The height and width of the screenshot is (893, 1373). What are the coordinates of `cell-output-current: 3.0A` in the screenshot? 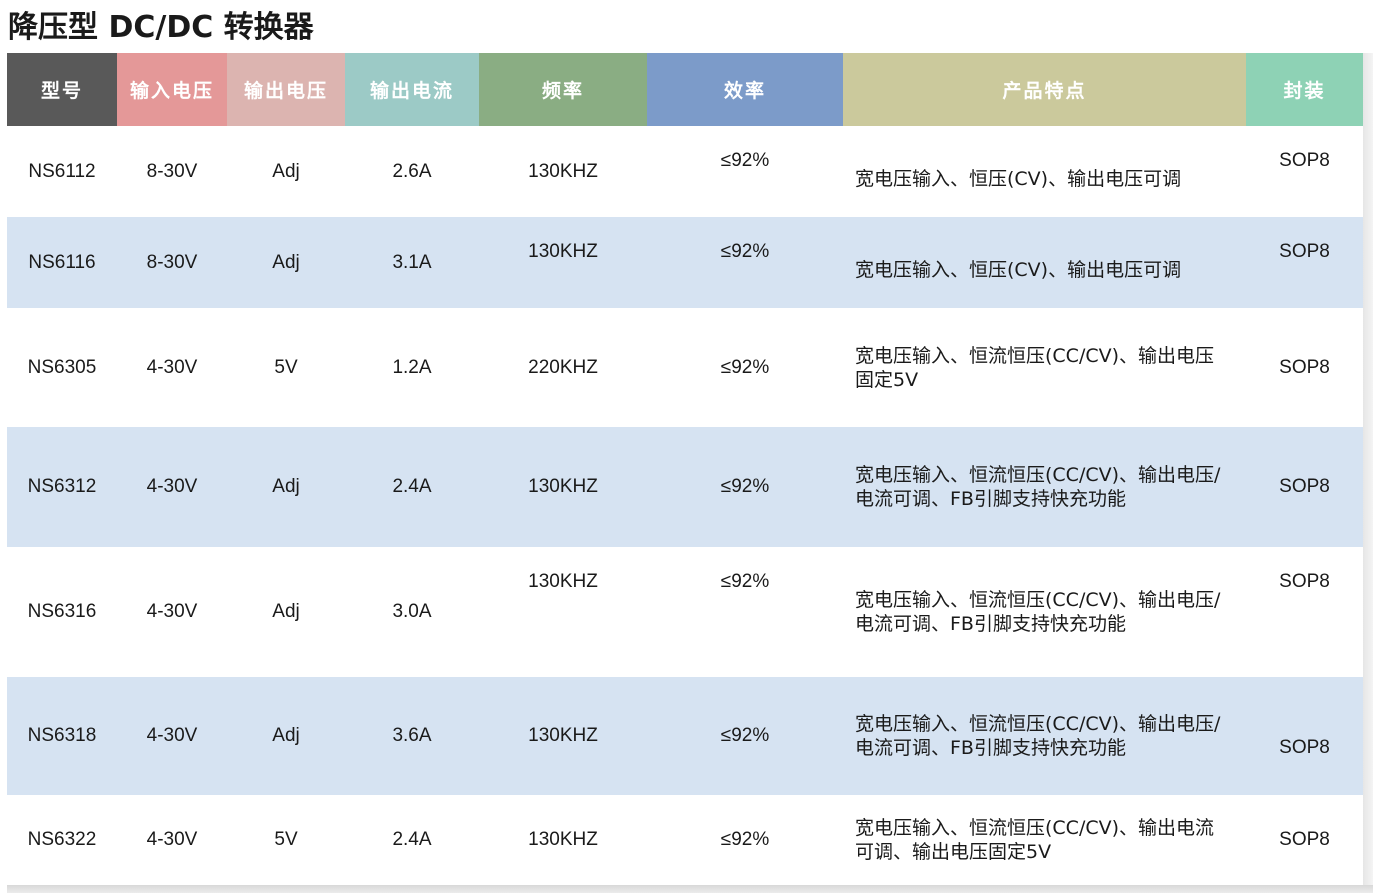 It's located at (412, 611).